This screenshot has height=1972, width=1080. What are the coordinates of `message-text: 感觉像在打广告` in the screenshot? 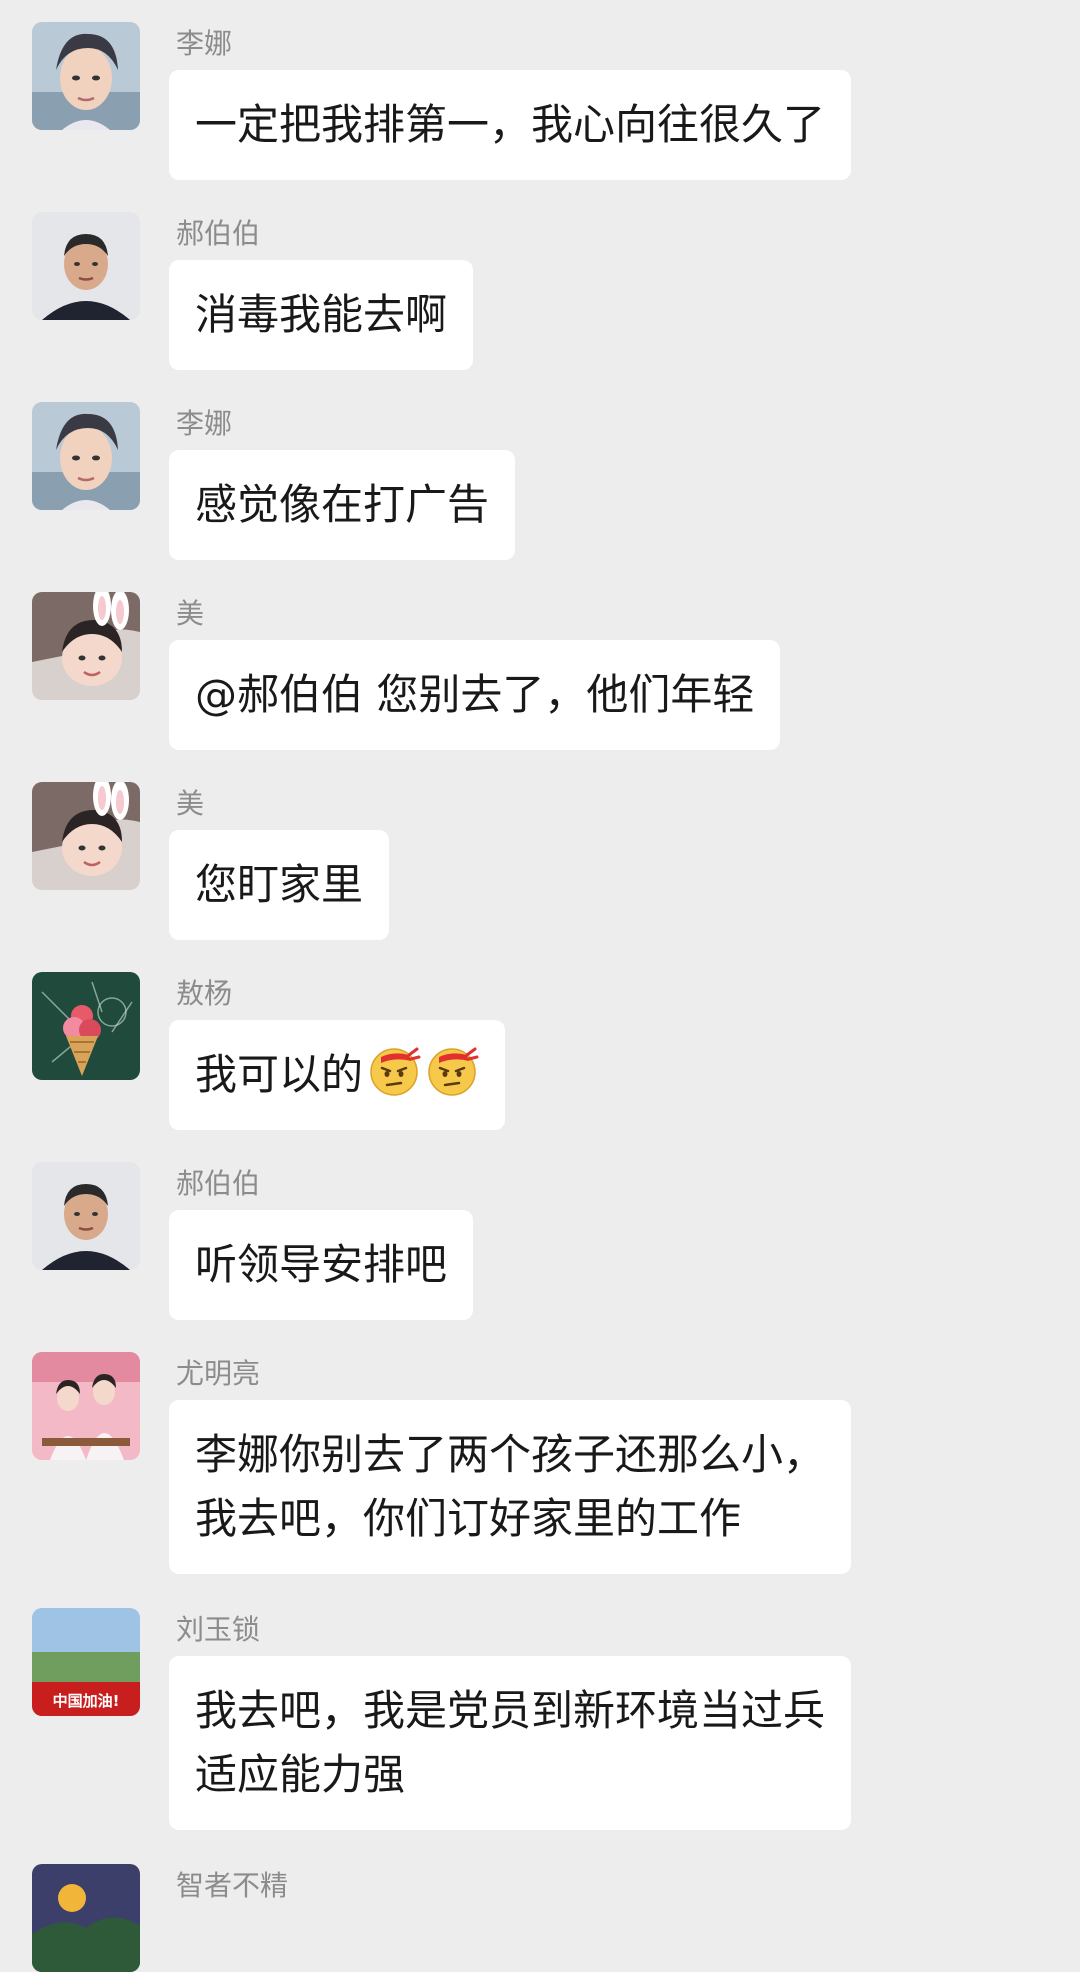 It's located at (342, 504).